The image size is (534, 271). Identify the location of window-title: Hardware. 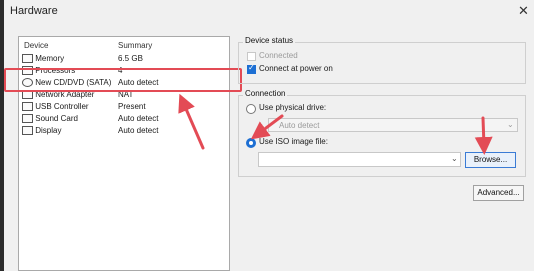
(34, 11).